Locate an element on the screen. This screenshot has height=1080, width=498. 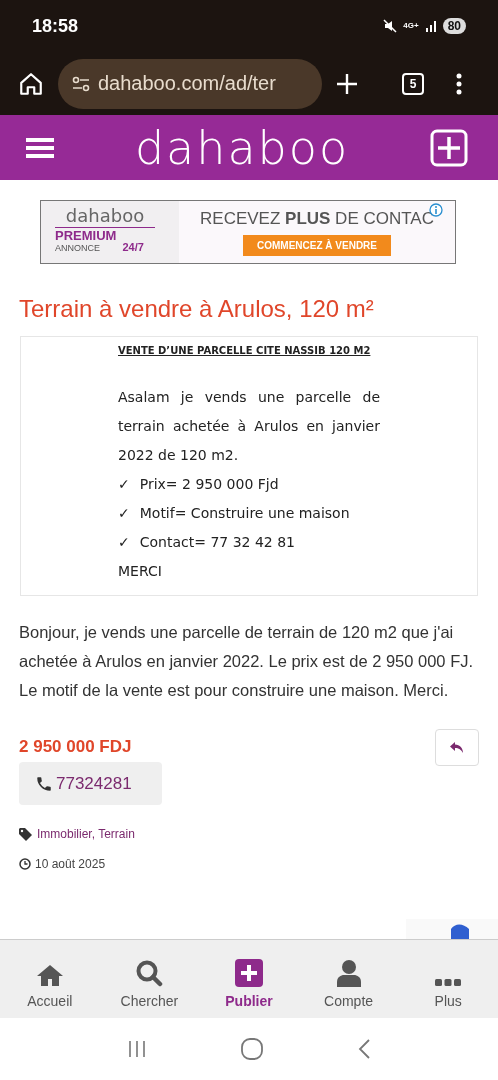
nav-tab: Publier is located at coordinates (249, 979).